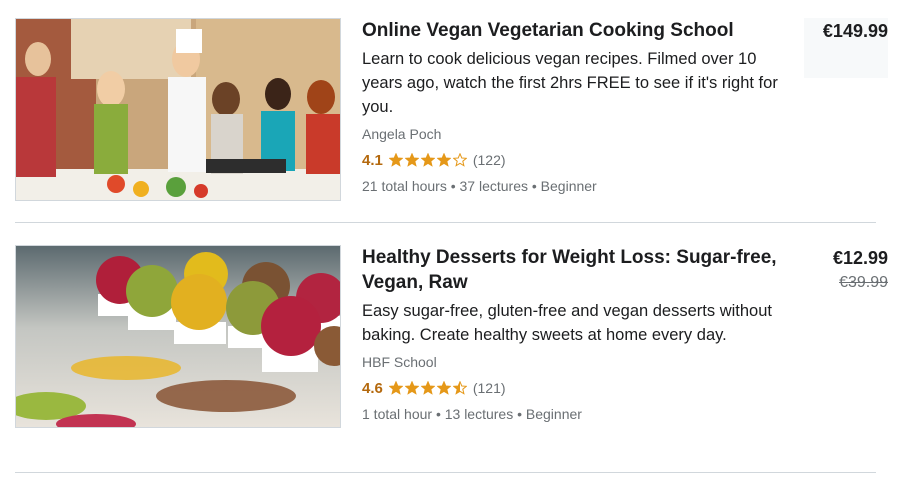 This screenshot has width=901, height=480. What do you see at coordinates (372, 160) in the screenshot?
I see `rating-value: 4.1` at bounding box center [372, 160].